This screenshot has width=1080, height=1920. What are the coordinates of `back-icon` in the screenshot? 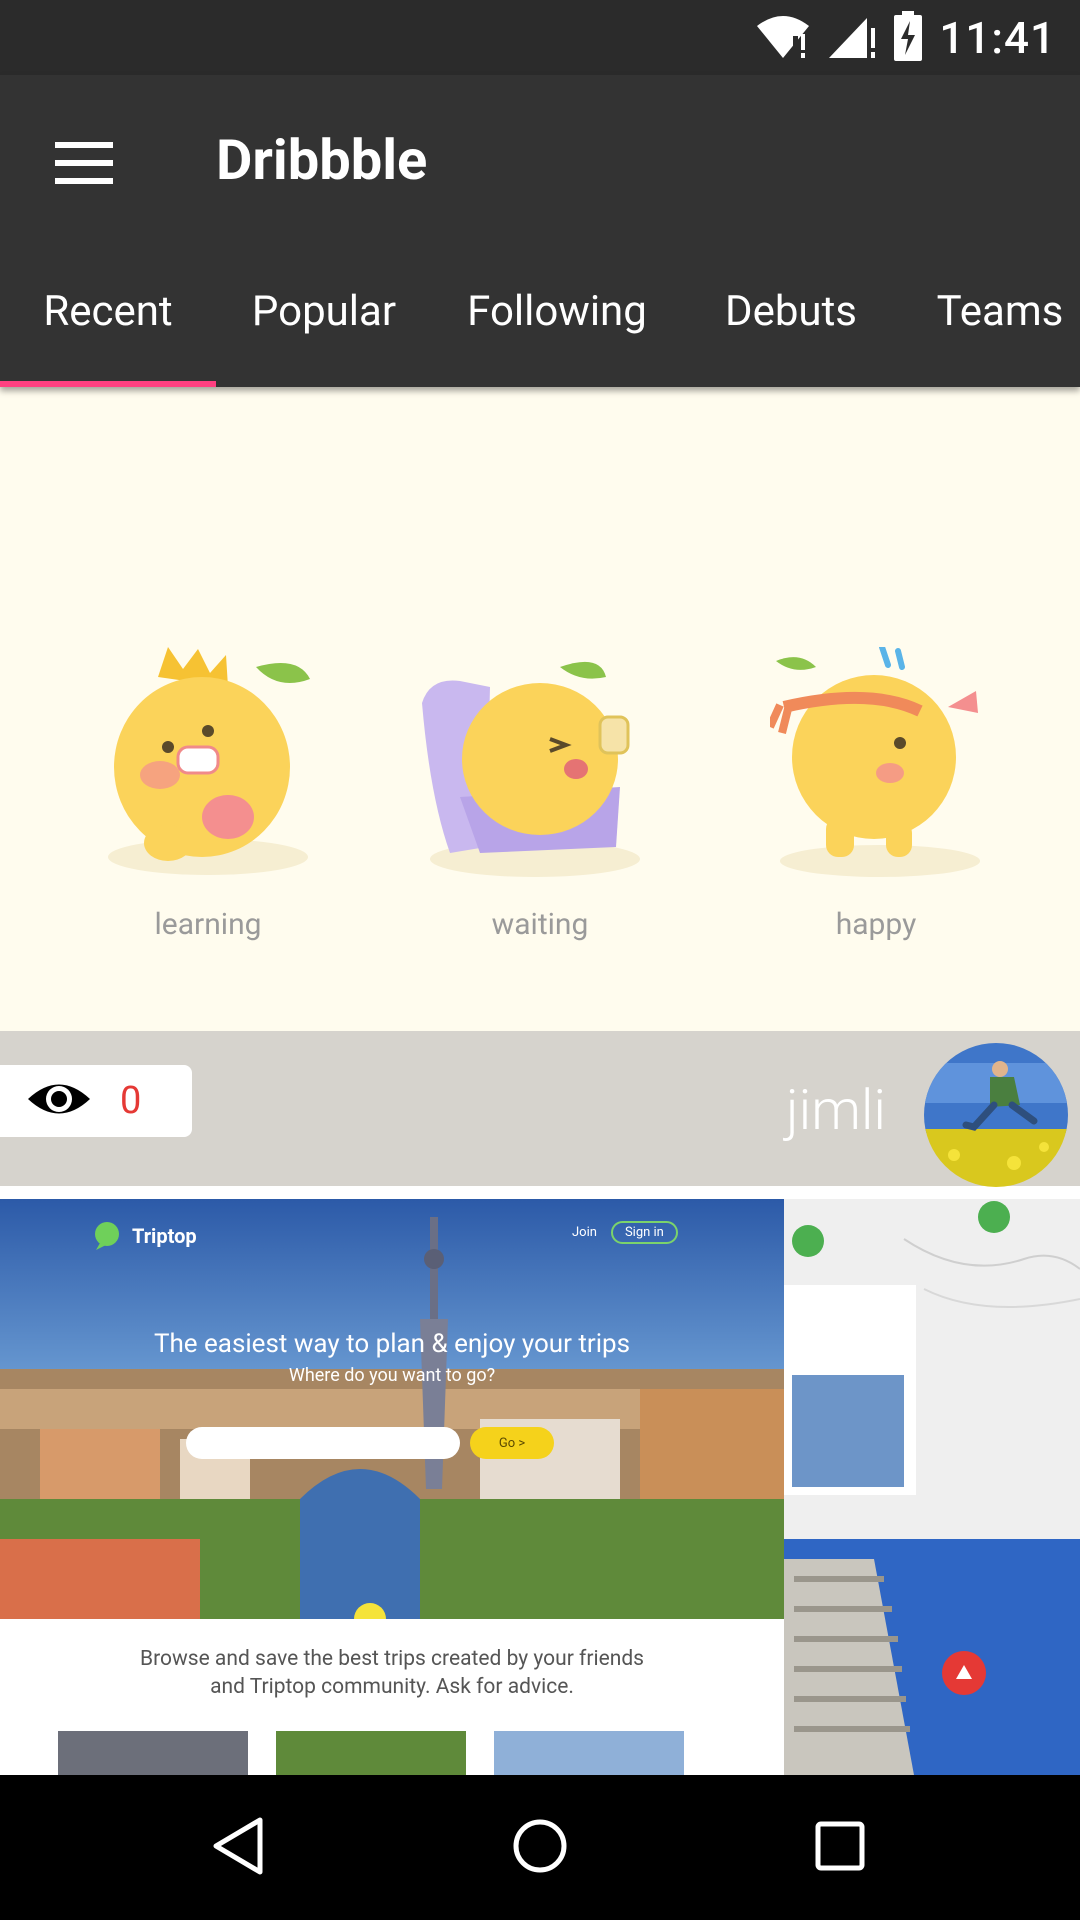 It's located at (240, 1848).